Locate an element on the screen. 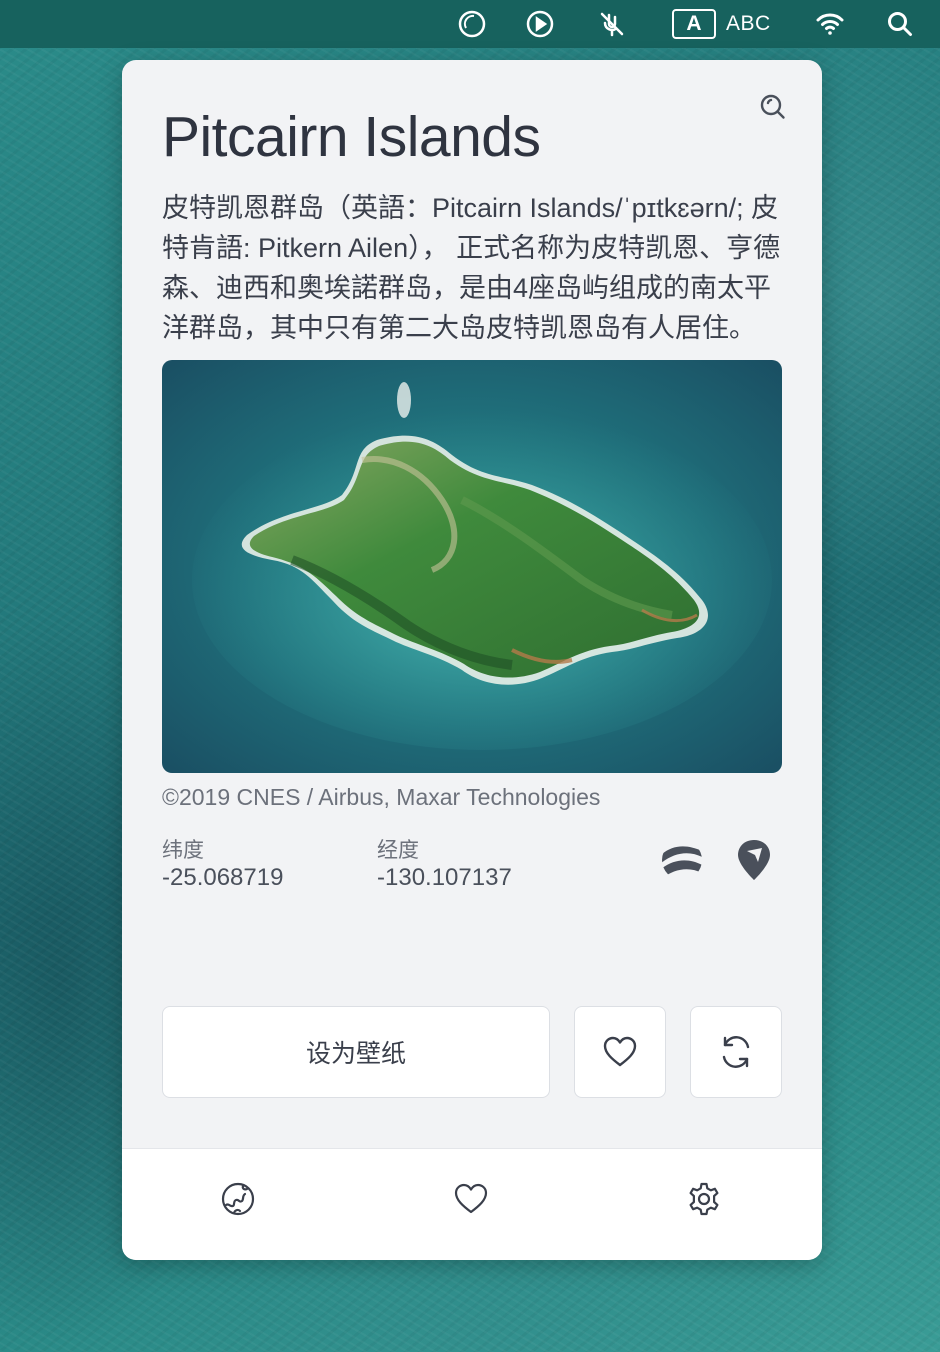  latitude-label: 纬度 is located at coordinates (183, 850).